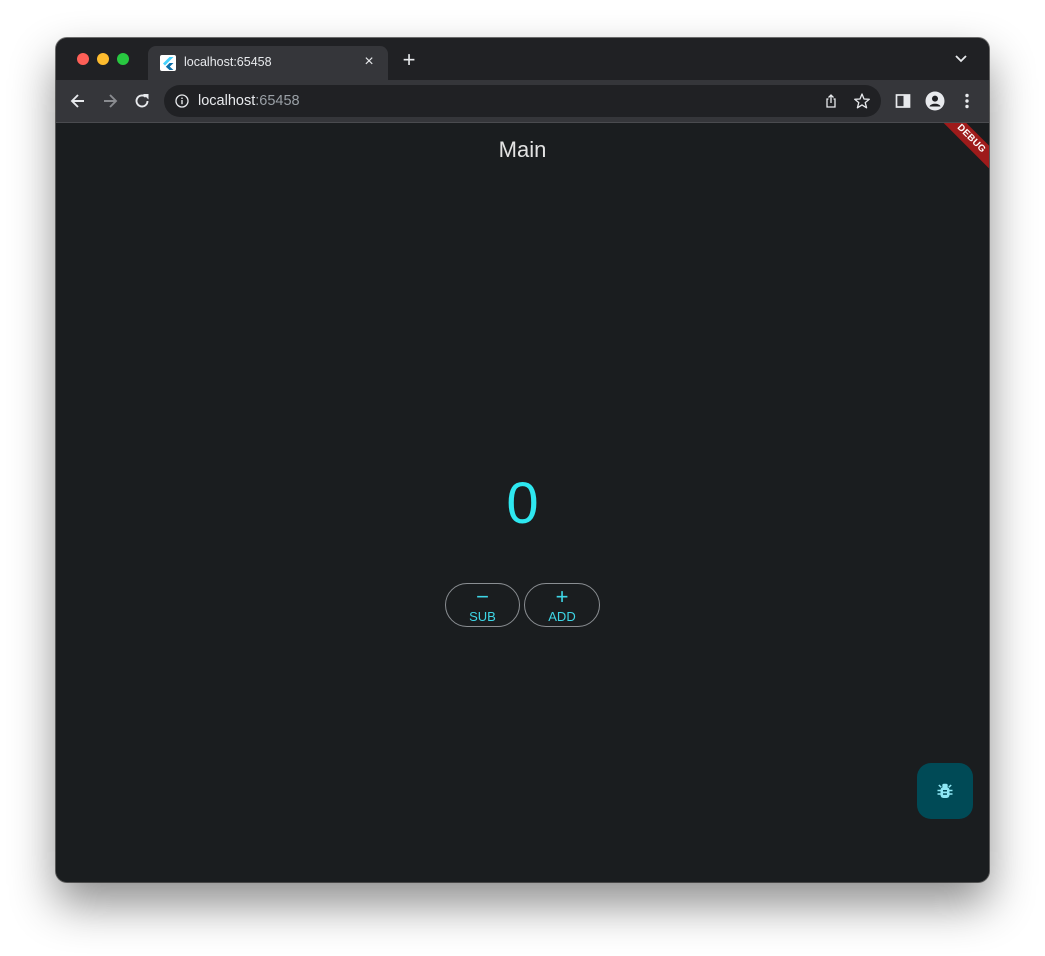  I want to click on share-icon, so click(831, 101).